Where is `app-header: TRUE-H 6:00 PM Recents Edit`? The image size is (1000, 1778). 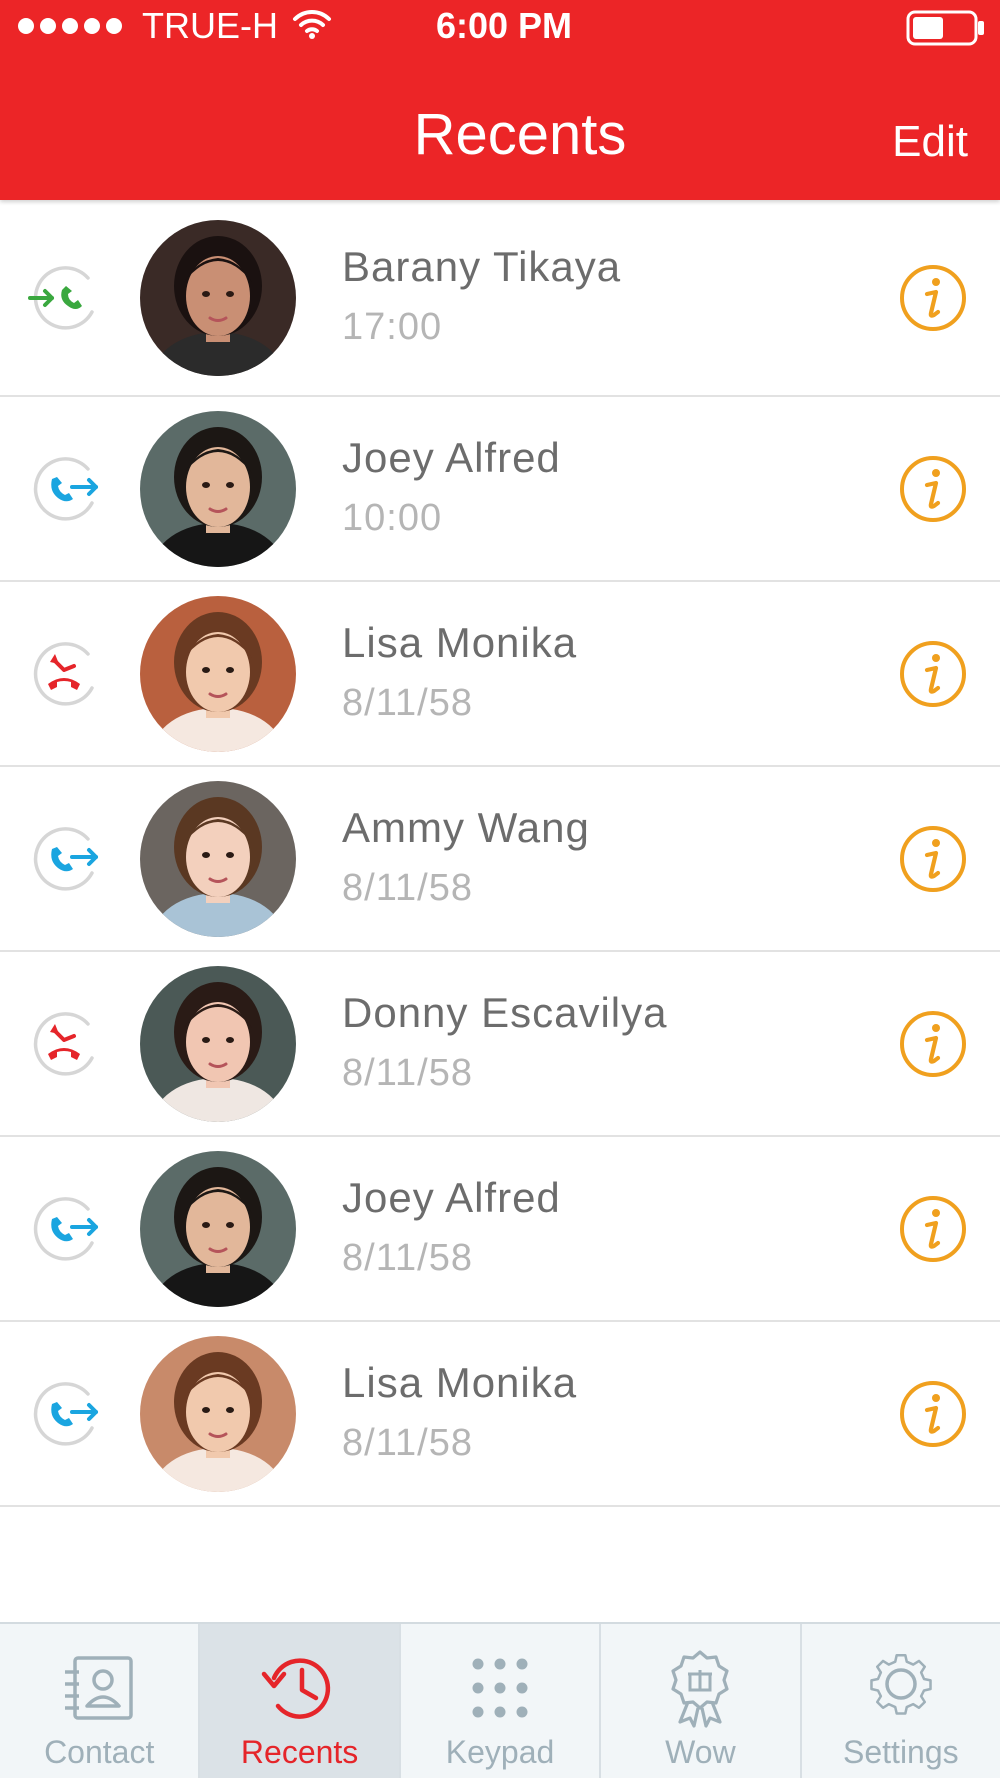 app-header: TRUE-H 6:00 PM Recents Edit is located at coordinates (500, 100).